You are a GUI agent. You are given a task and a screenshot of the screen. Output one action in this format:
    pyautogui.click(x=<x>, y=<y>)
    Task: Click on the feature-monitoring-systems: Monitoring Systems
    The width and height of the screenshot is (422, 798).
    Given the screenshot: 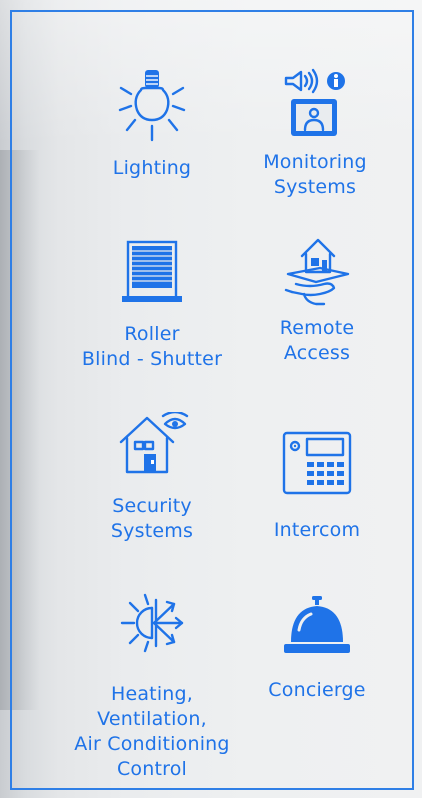 What is the action you would take?
    pyautogui.click(x=315, y=133)
    